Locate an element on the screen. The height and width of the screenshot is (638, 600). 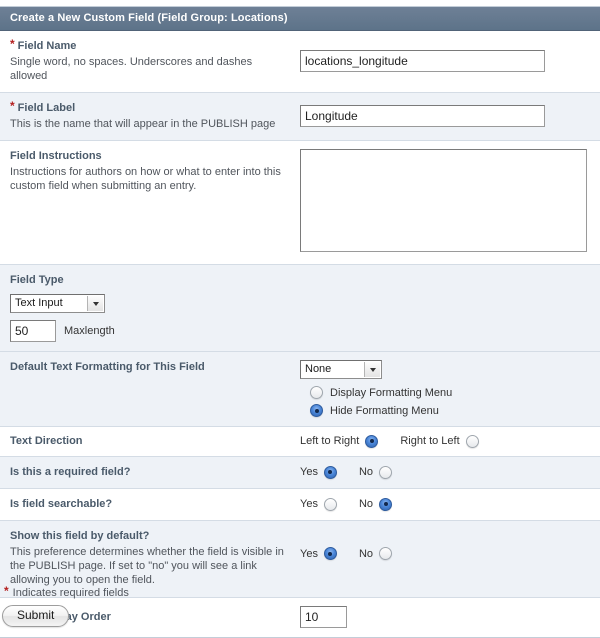
submit-button: Submit is located at coordinates (36, 616).